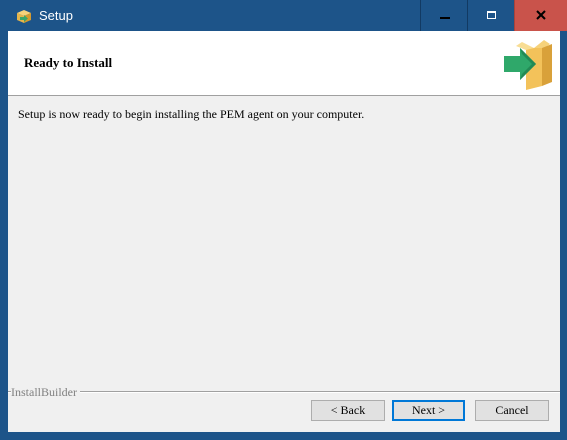 The height and width of the screenshot is (440, 567). Describe the element at coordinates (527, 64) in the screenshot. I see `install-arrow-box-icon` at that location.